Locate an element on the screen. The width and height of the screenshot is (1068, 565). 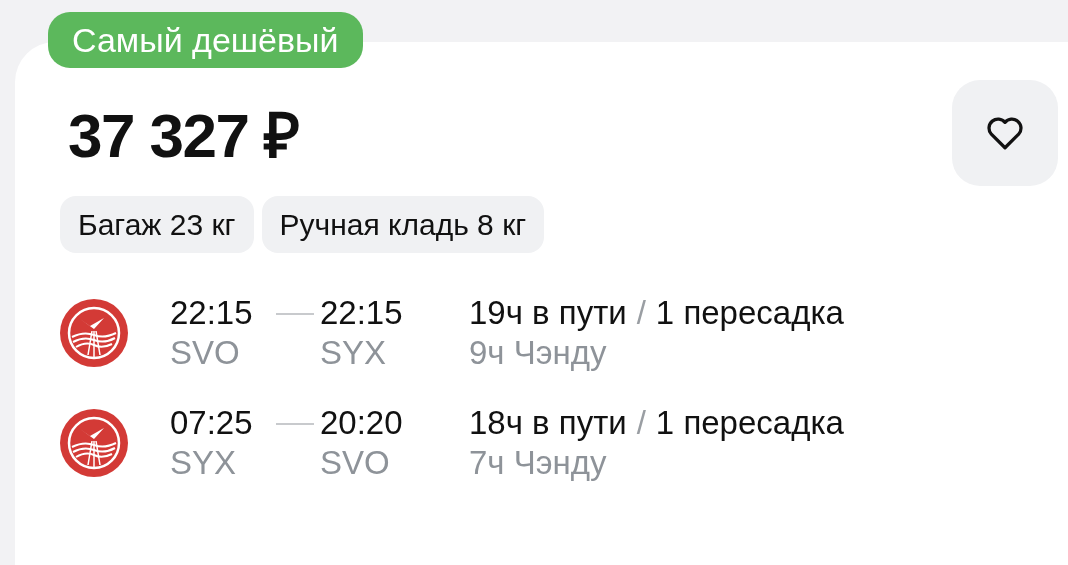
departure-airport: SVO is located at coordinates (205, 353).